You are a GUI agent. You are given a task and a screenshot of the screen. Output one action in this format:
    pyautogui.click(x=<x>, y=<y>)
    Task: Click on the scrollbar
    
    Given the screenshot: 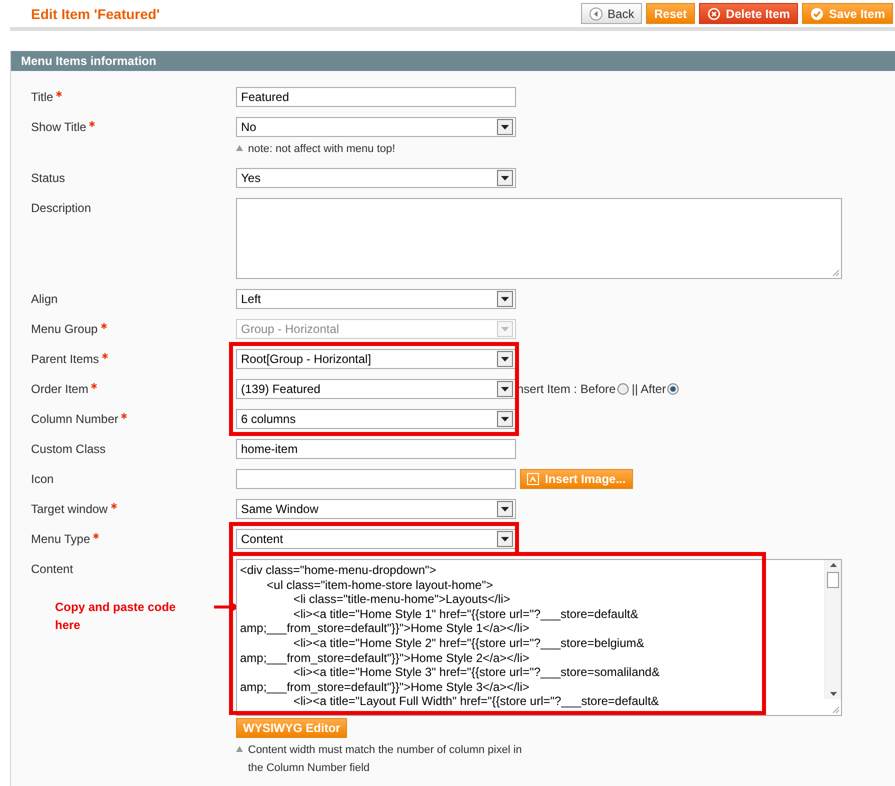 What is the action you would take?
    pyautogui.click(x=832, y=629)
    